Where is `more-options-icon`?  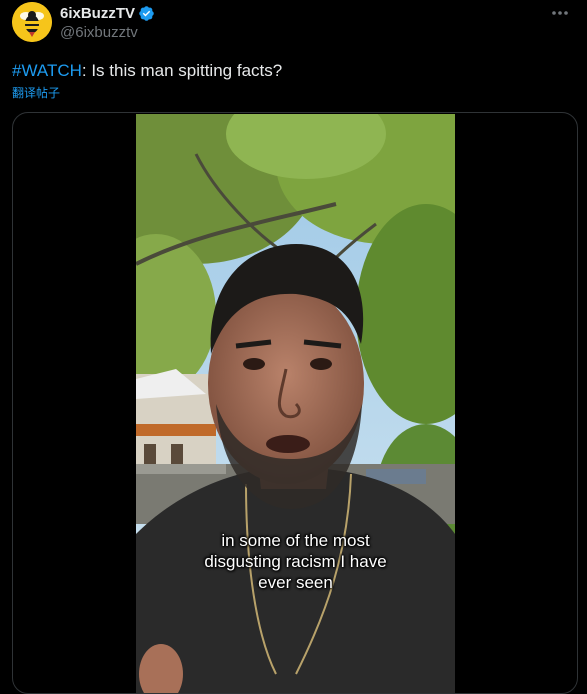
more-options-icon is located at coordinates (560, 13).